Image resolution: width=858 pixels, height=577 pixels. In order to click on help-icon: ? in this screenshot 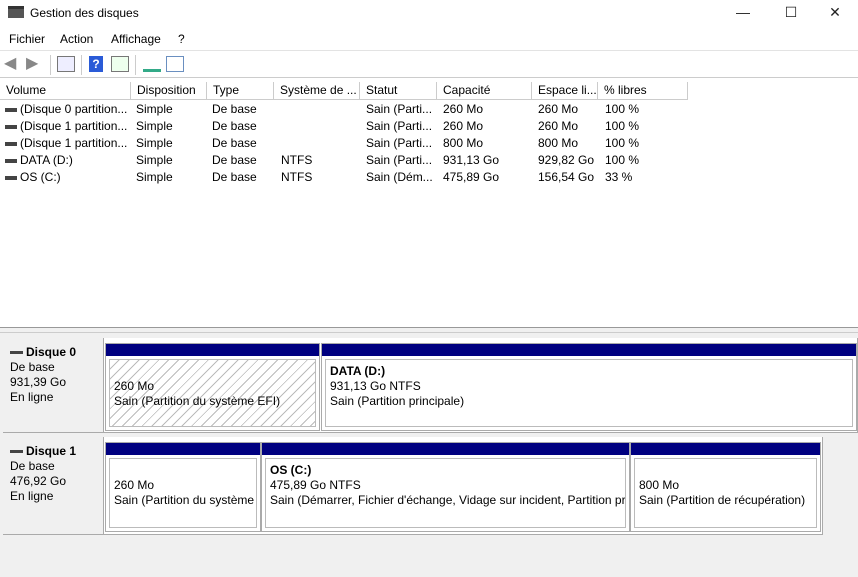, I will do `click(96, 64)`.